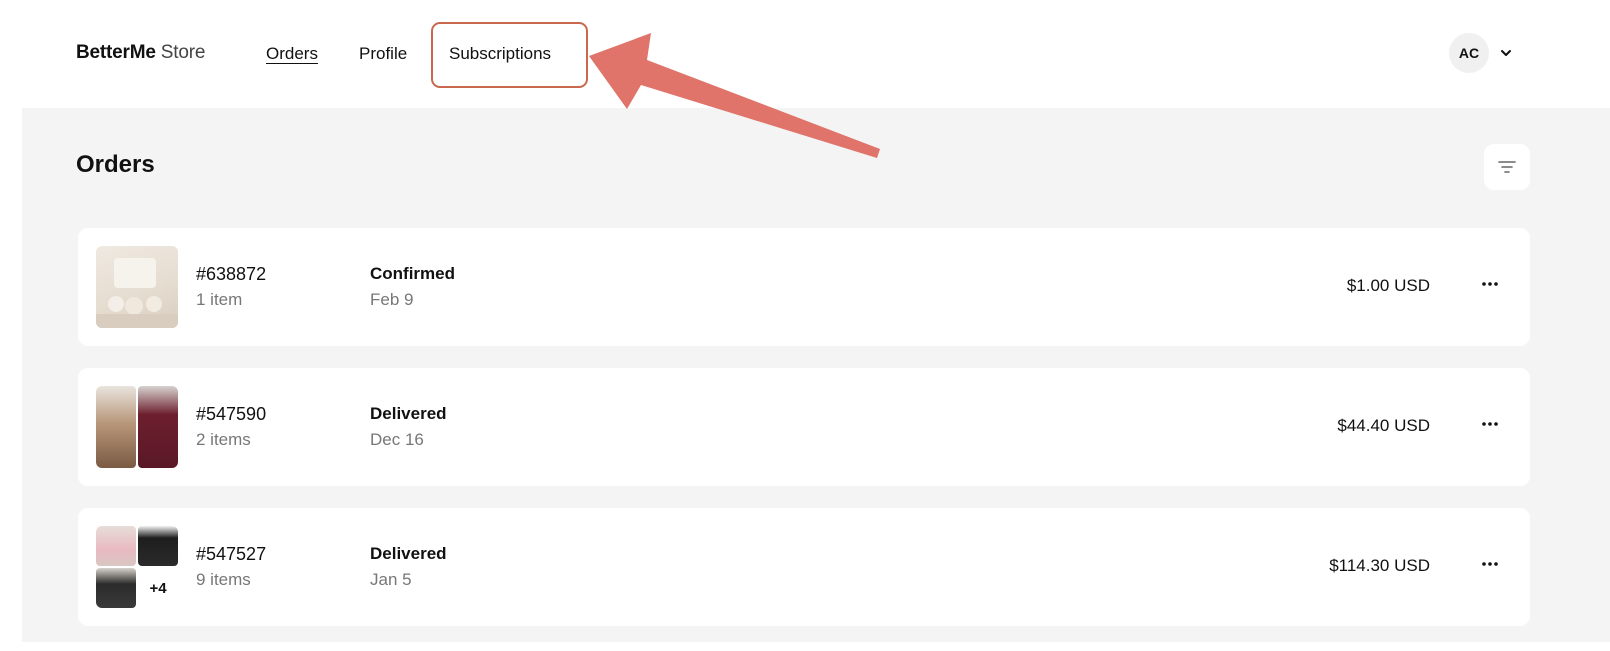 The height and width of the screenshot is (651, 1610). Describe the element at coordinates (1383, 425) in the screenshot. I see `order-total: $44.40 USD` at that location.